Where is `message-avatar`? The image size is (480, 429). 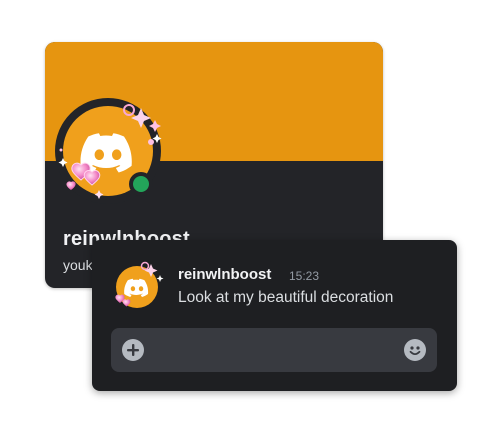 message-avatar is located at coordinates (138, 288).